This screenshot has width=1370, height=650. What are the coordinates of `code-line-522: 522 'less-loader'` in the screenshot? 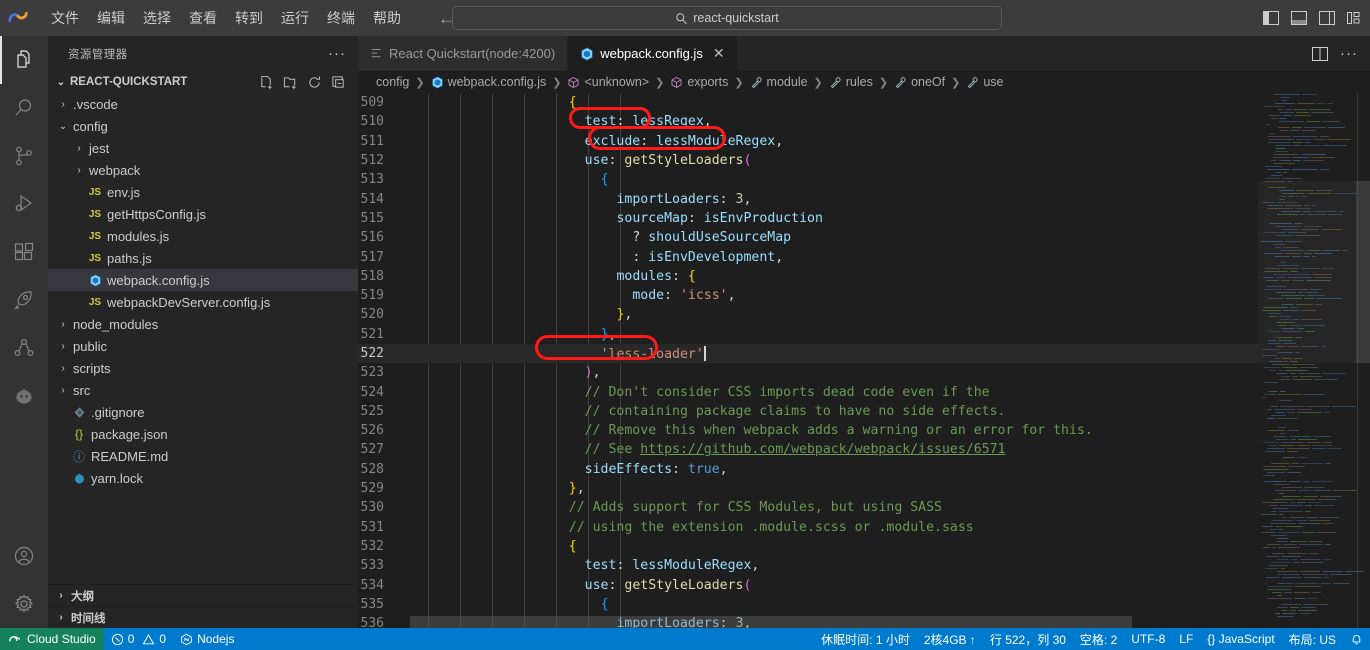 It's located at (808, 353).